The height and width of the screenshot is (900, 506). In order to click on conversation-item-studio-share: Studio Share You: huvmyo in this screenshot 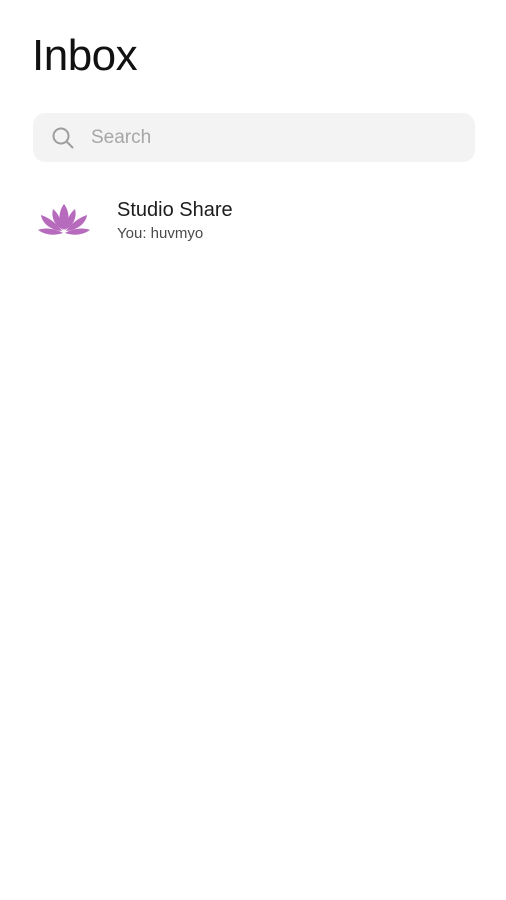, I will do `click(253, 221)`.